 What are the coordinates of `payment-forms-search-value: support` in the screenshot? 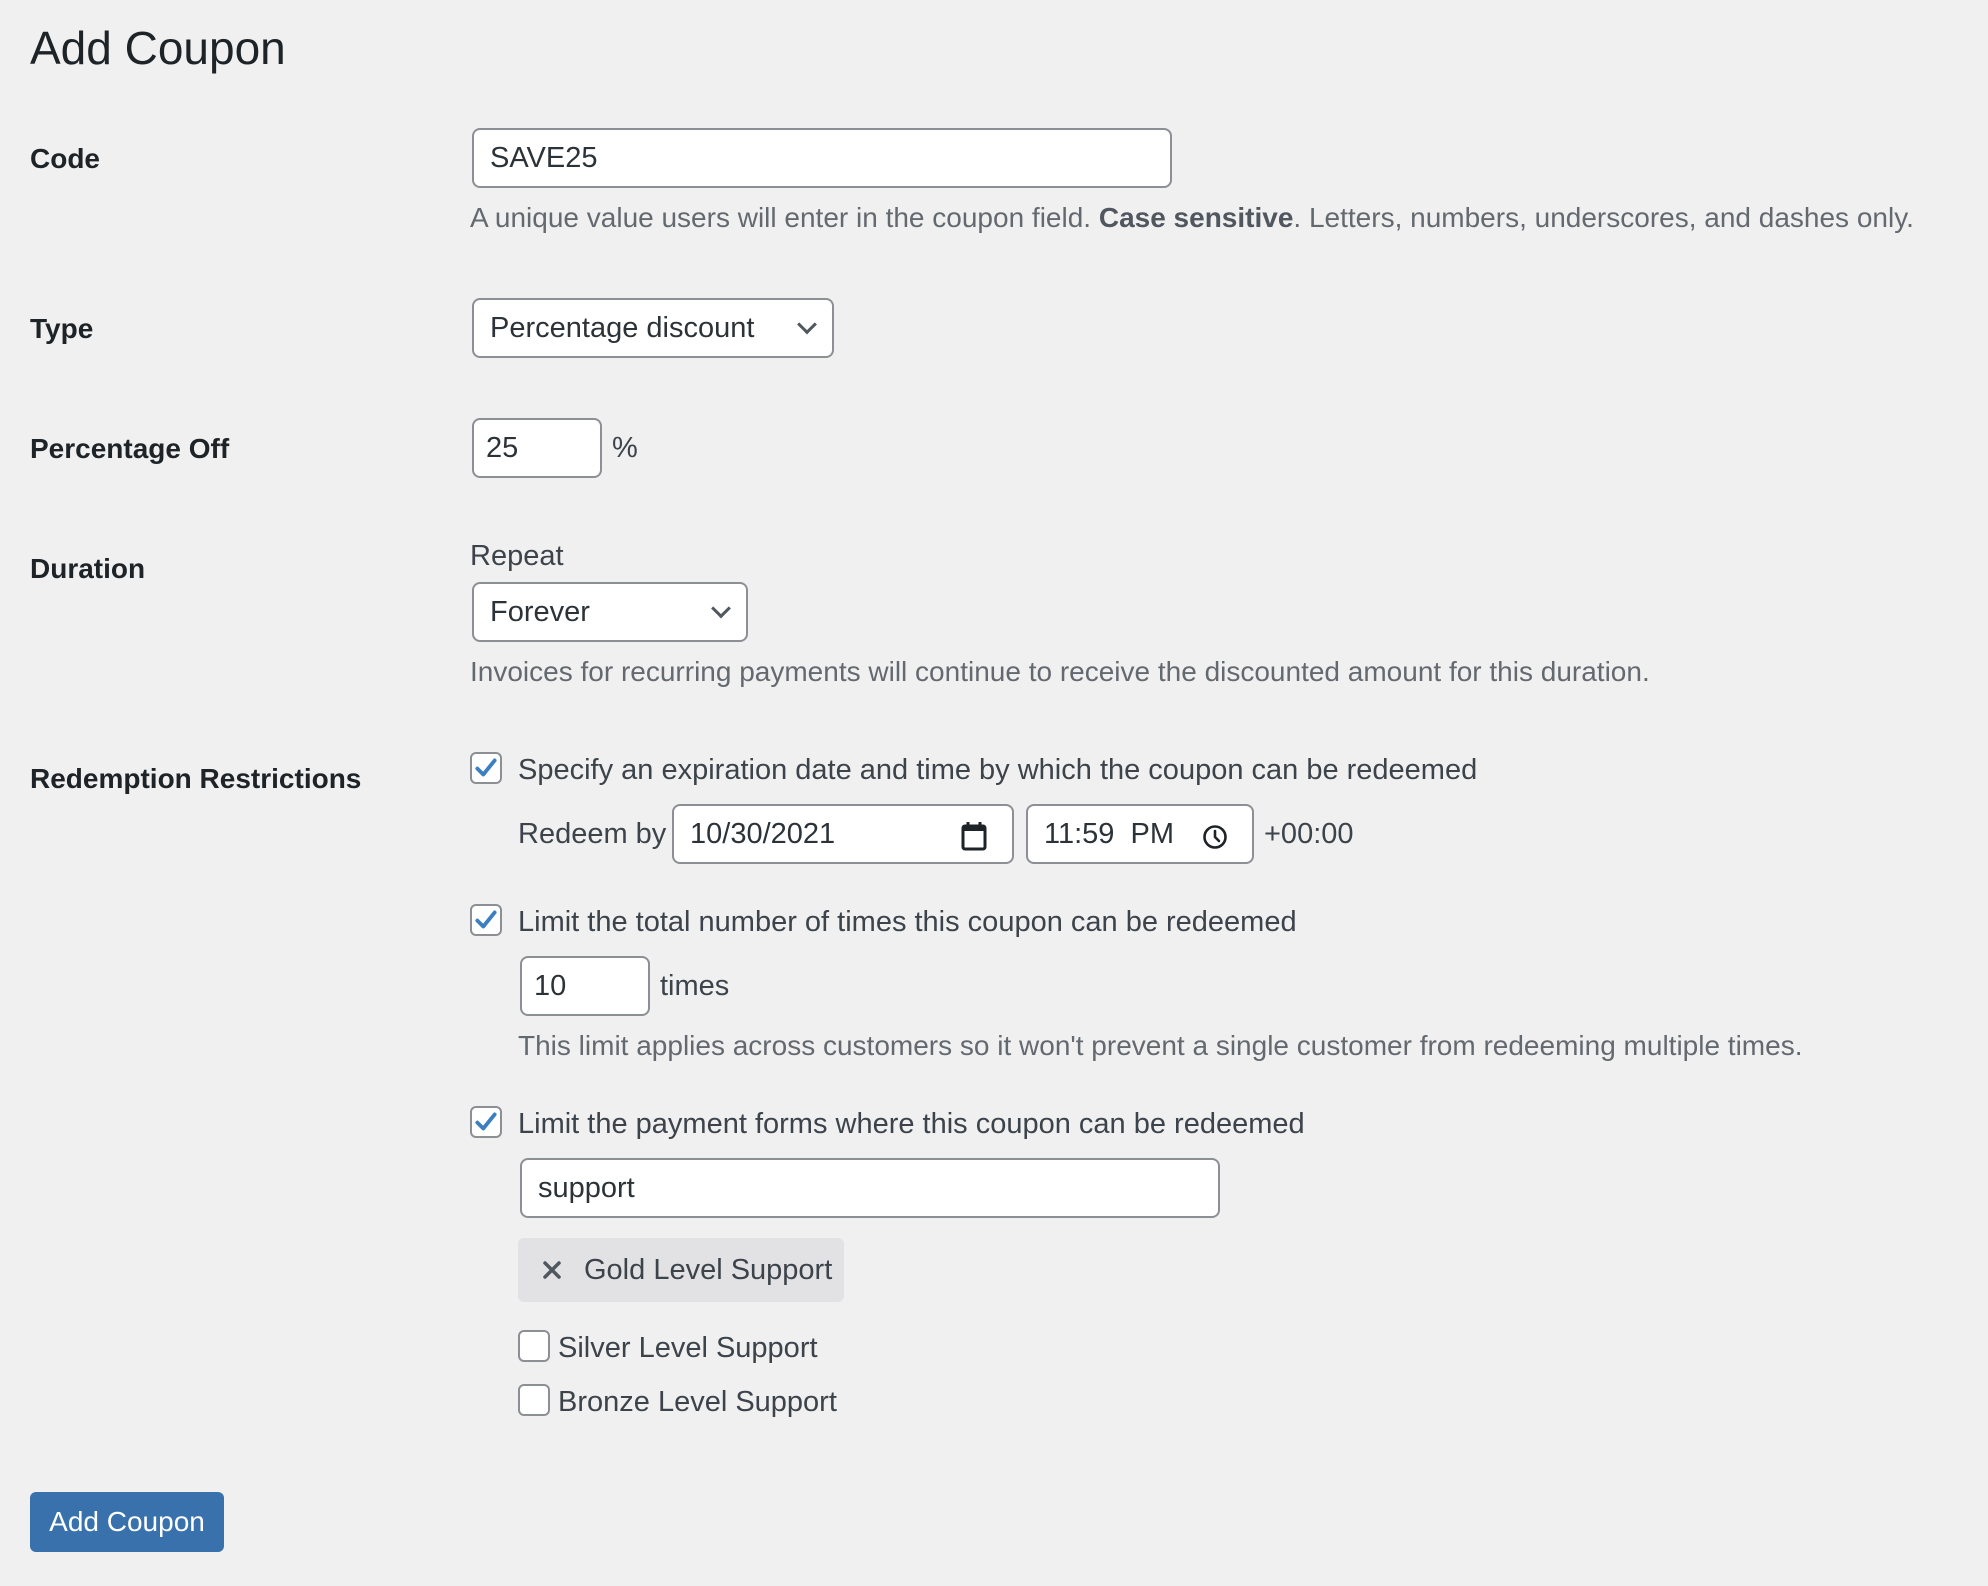 It's located at (586, 1187).